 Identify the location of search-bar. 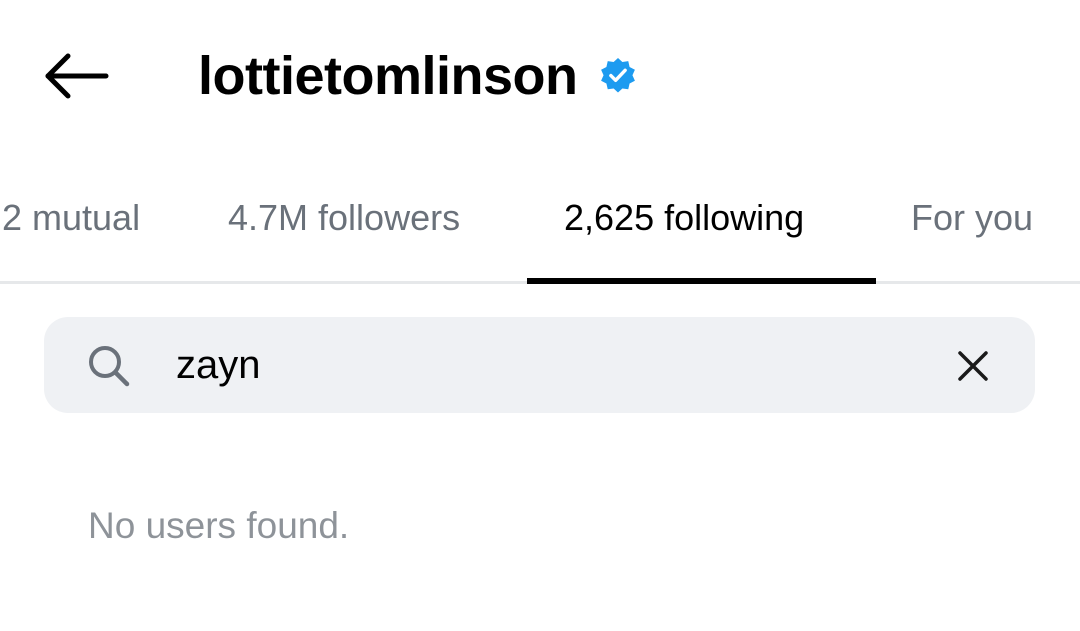
(539, 365).